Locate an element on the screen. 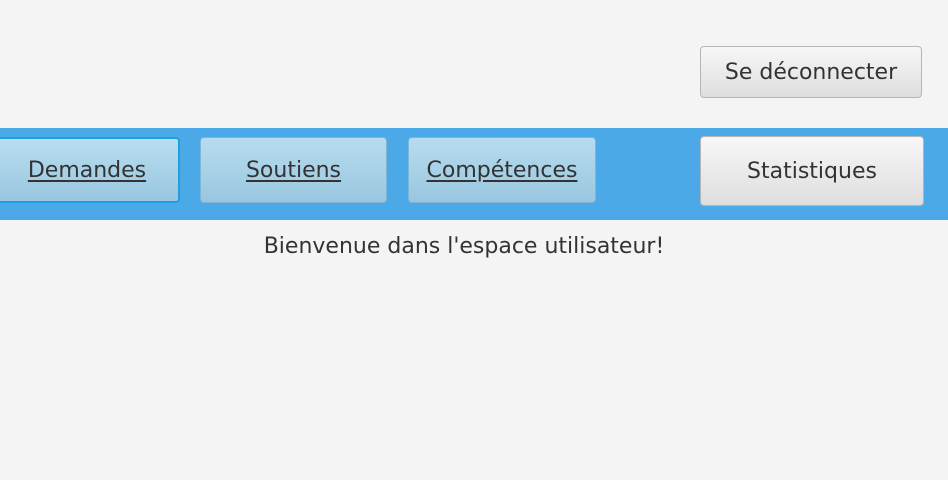 This screenshot has height=480, width=948. nav-statistiques-button: Statistiques is located at coordinates (812, 171).